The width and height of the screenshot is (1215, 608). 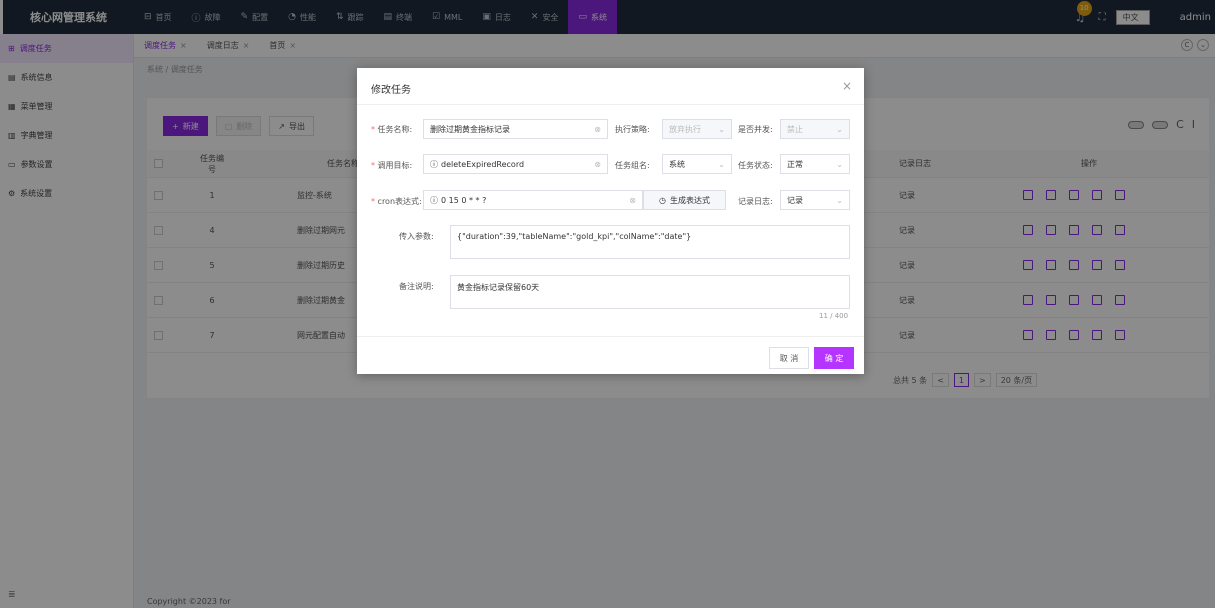 What do you see at coordinates (650, 292) in the screenshot?
I see `remark-textarea: 黄金指标记录保留60天` at bounding box center [650, 292].